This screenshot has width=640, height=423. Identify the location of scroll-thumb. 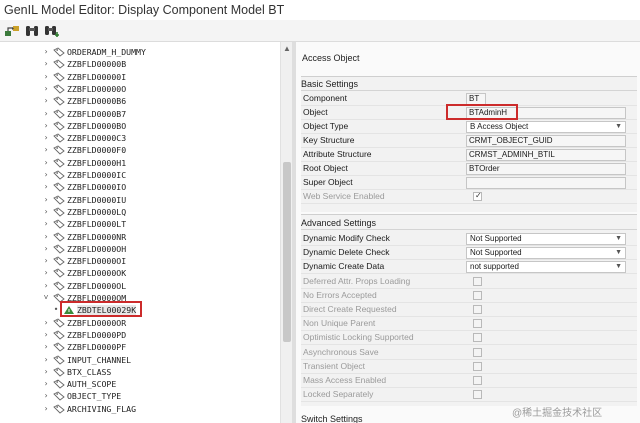
(287, 252).